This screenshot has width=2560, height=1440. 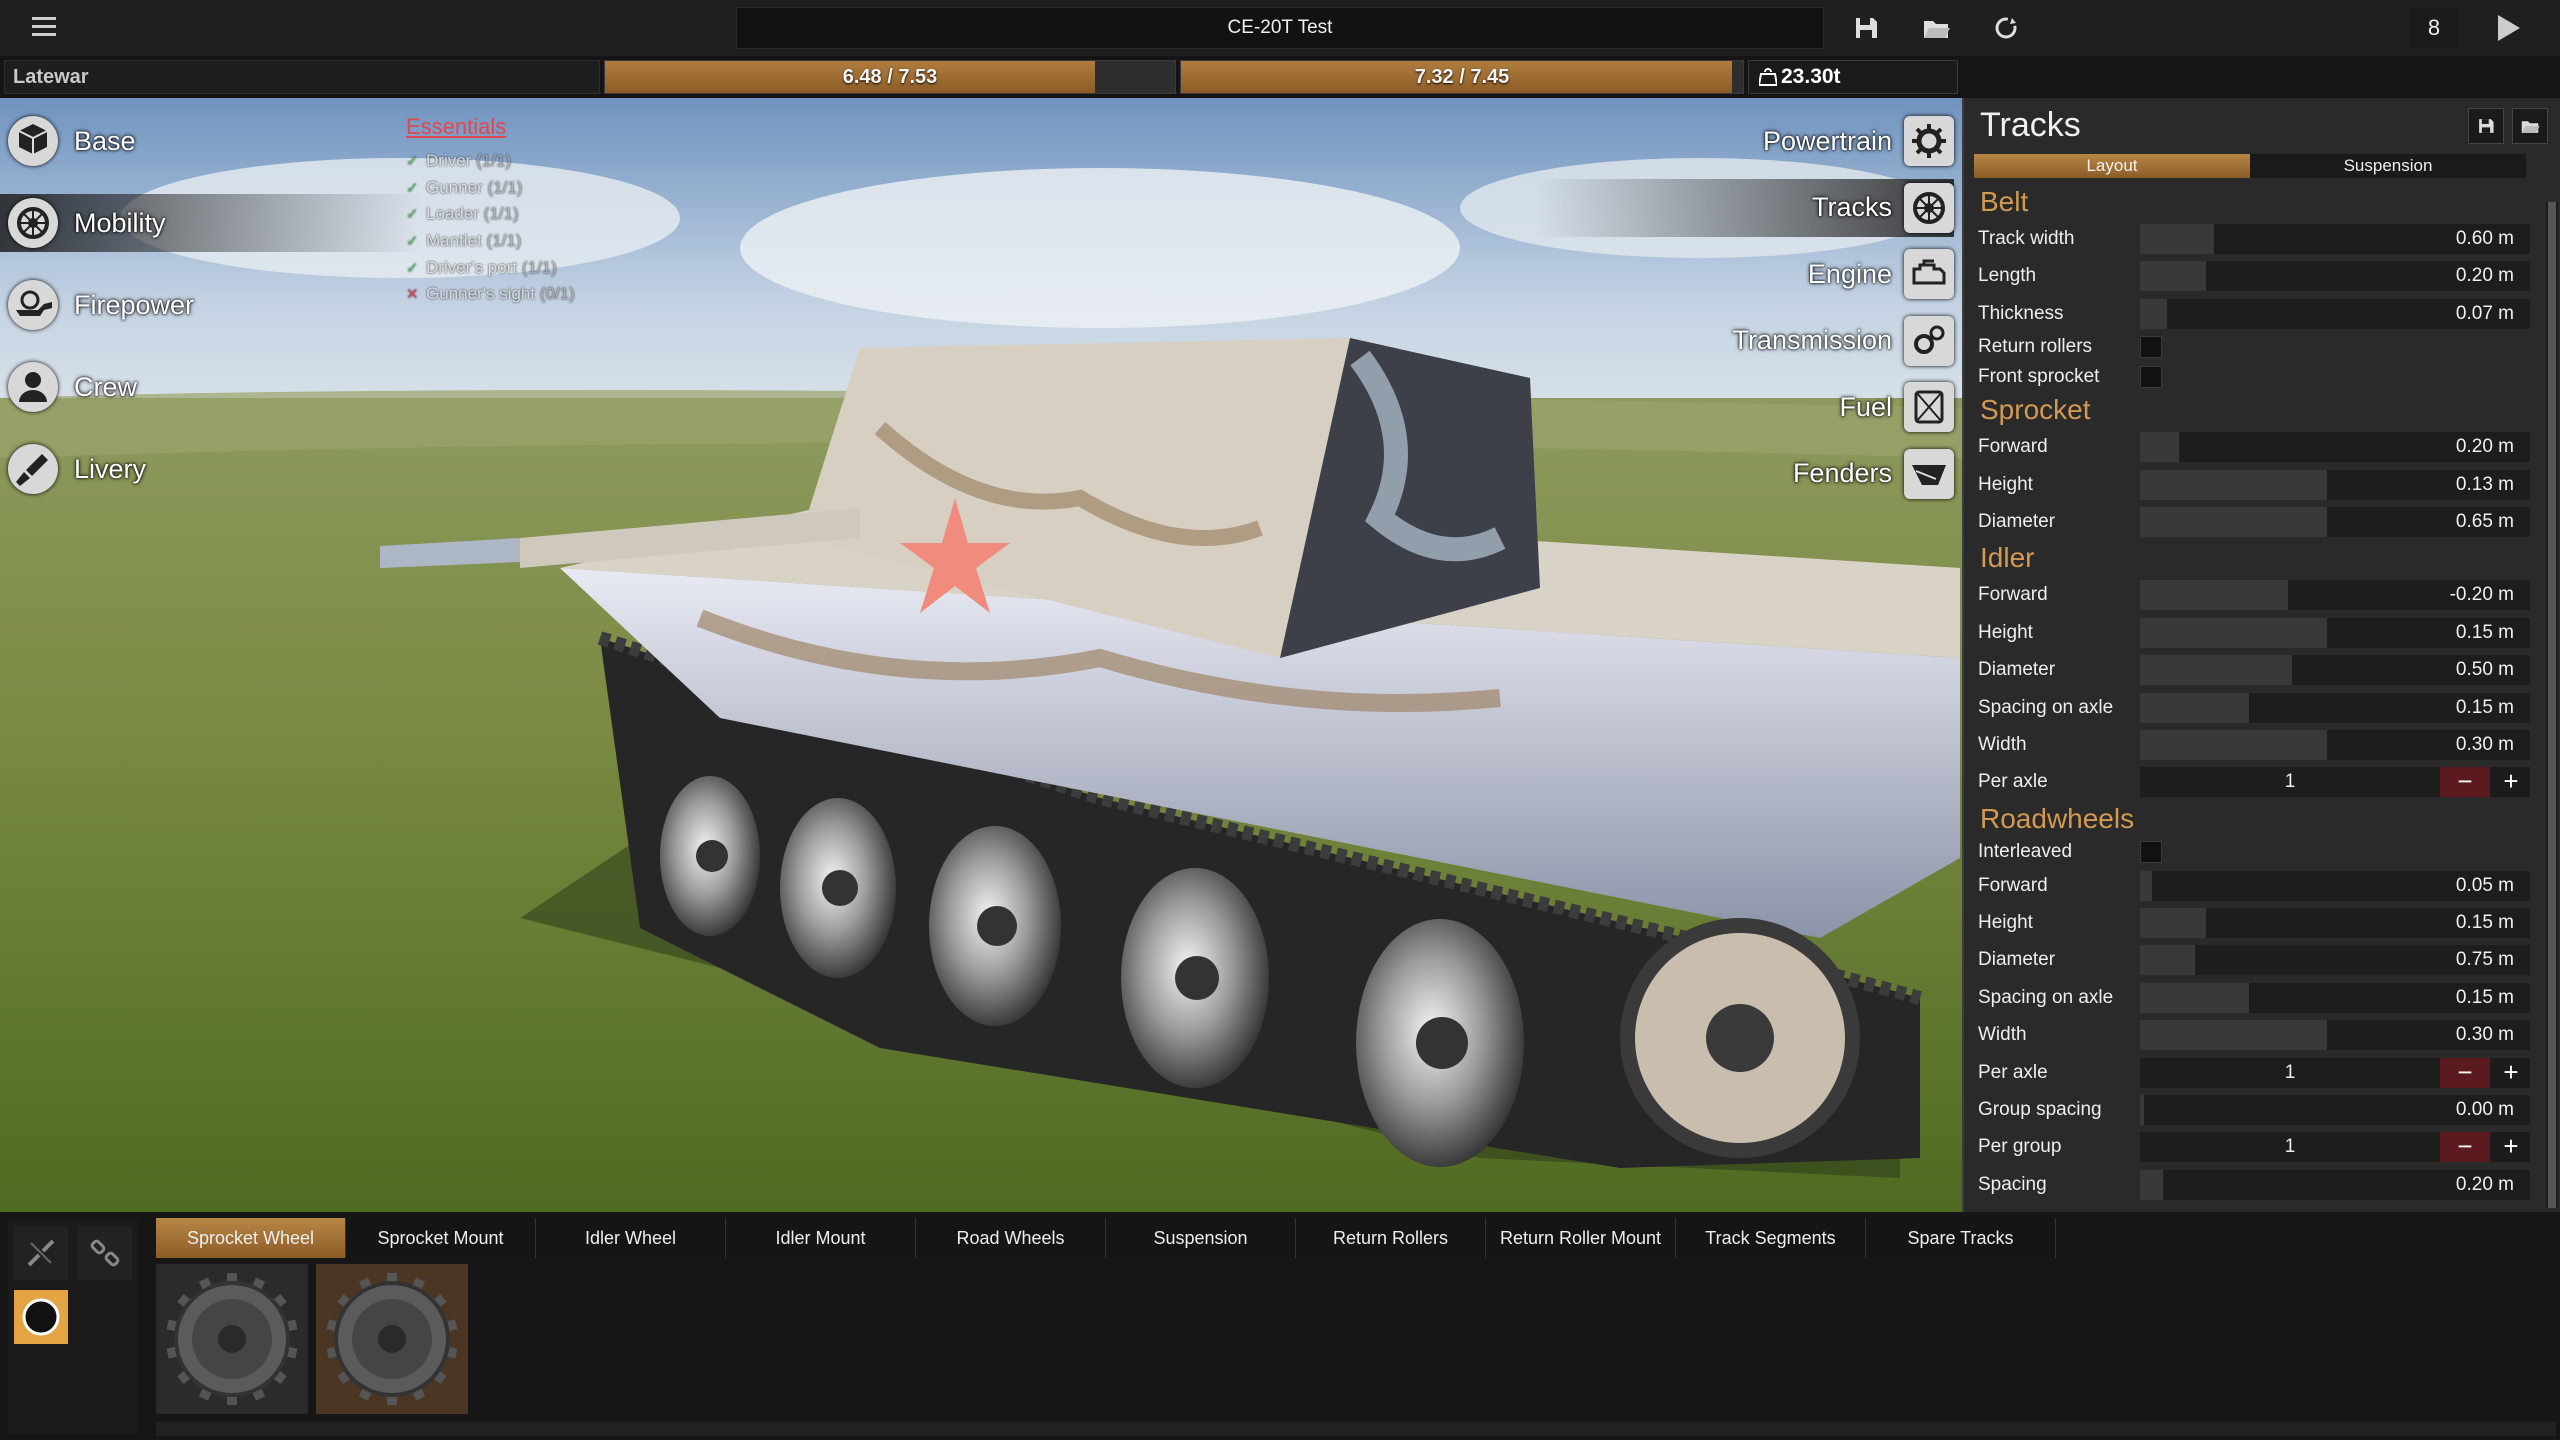 What do you see at coordinates (2151, 347) in the screenshot?
I see `return-rollers-checkbox` at bounding box center [2151, 347].